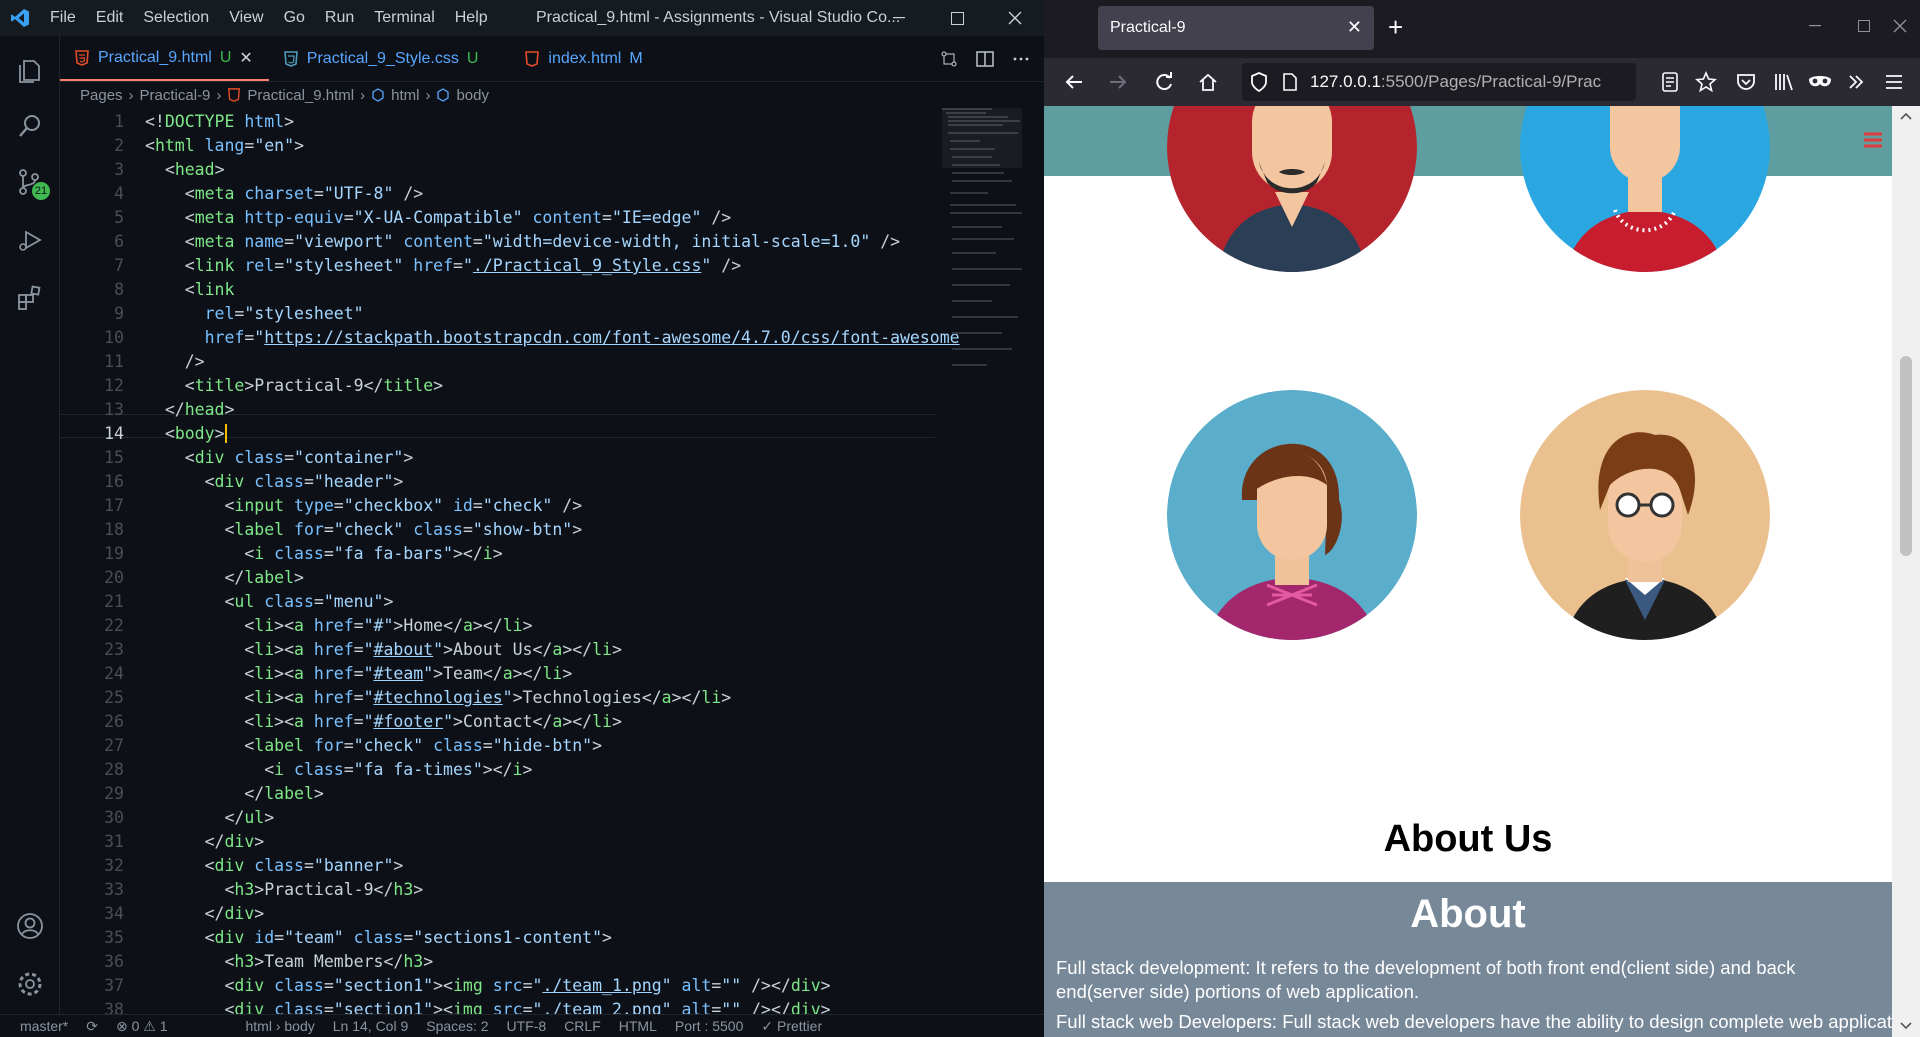 The width and height of the screenshot is (1920, 1037). I want to click on prettier-status: ✓ Prettier, so click(791, 1026).